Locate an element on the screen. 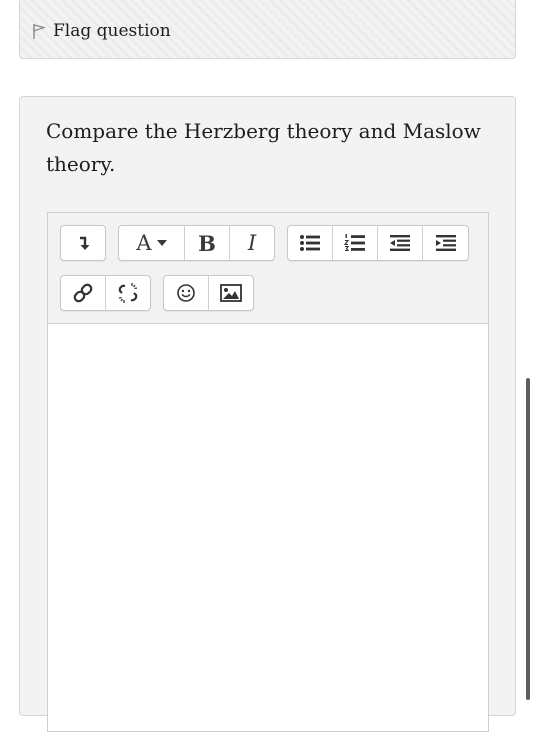  indent-button is located at coordinates (445, 243).